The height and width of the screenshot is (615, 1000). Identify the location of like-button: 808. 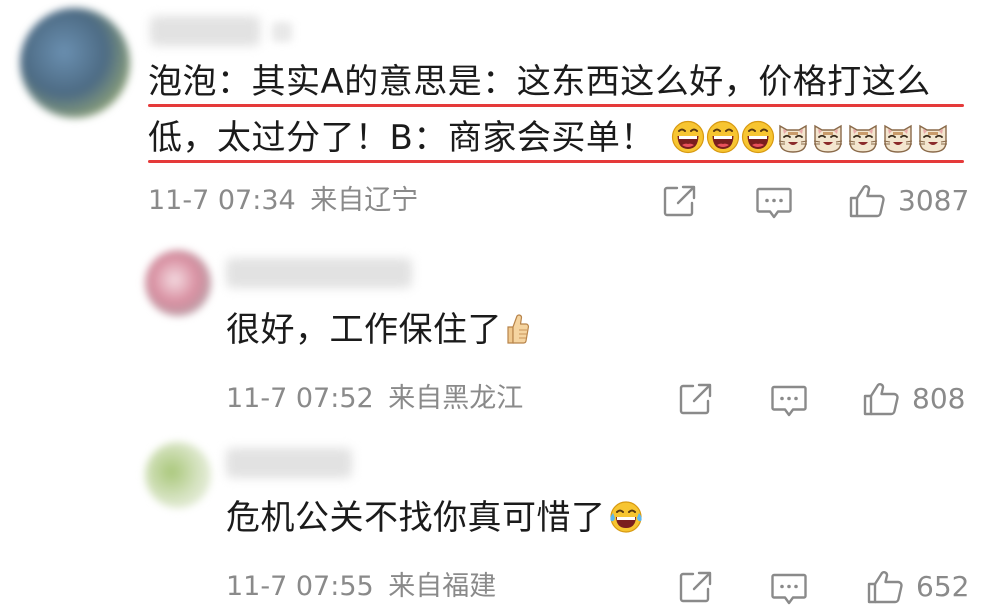
(913, 399).